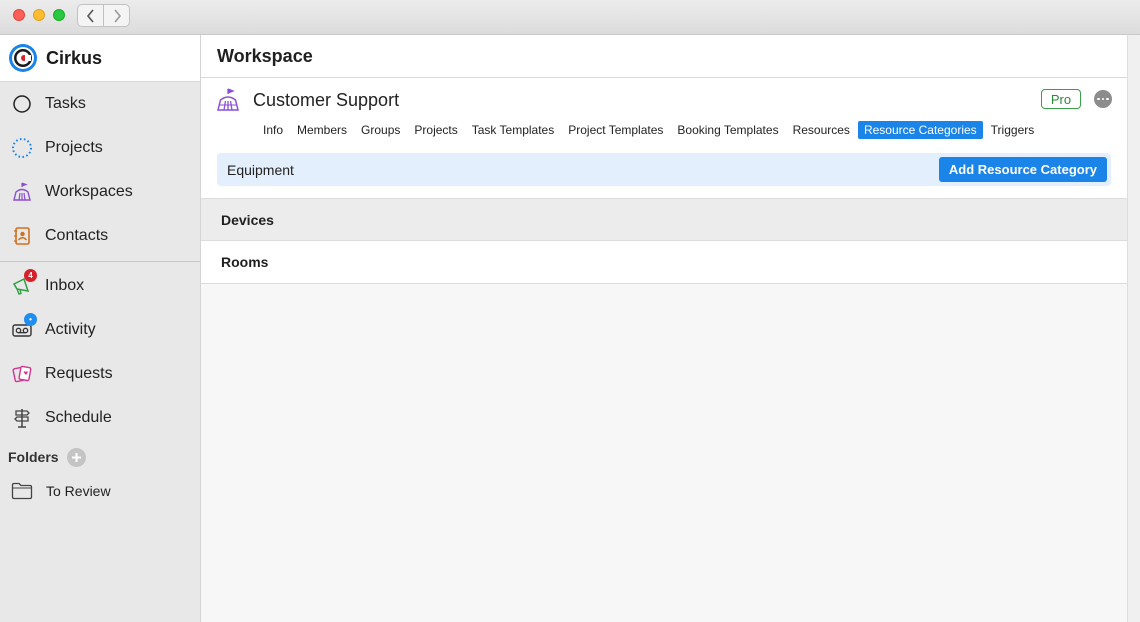 Image resolution: width=1140 pixels, height=622 pixels. I want to click on category-name: Equipment, so click(260, 169).